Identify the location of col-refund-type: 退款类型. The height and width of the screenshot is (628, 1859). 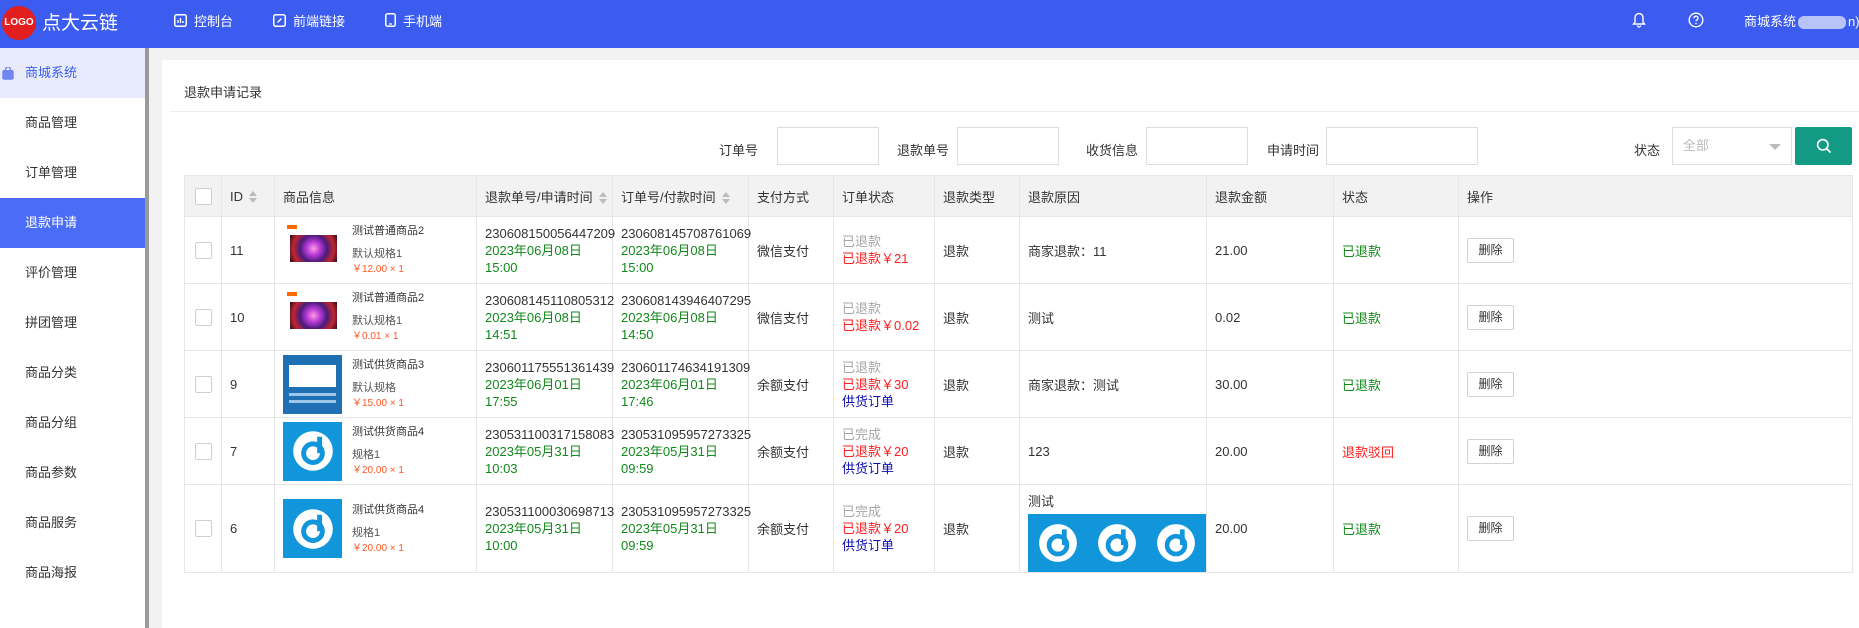
(977, 196).